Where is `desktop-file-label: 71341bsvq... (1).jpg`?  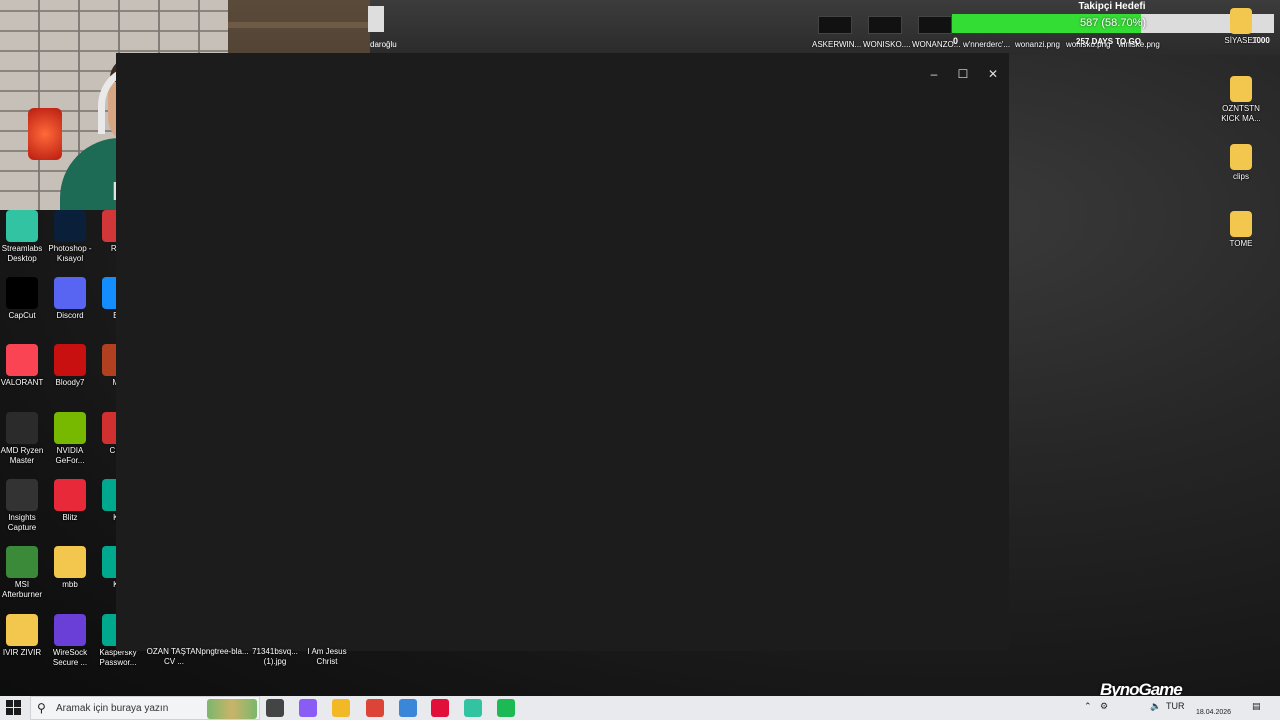
desktop-file-label: 71341bsvq... (1).jpg is located at coordinates (275, 657).